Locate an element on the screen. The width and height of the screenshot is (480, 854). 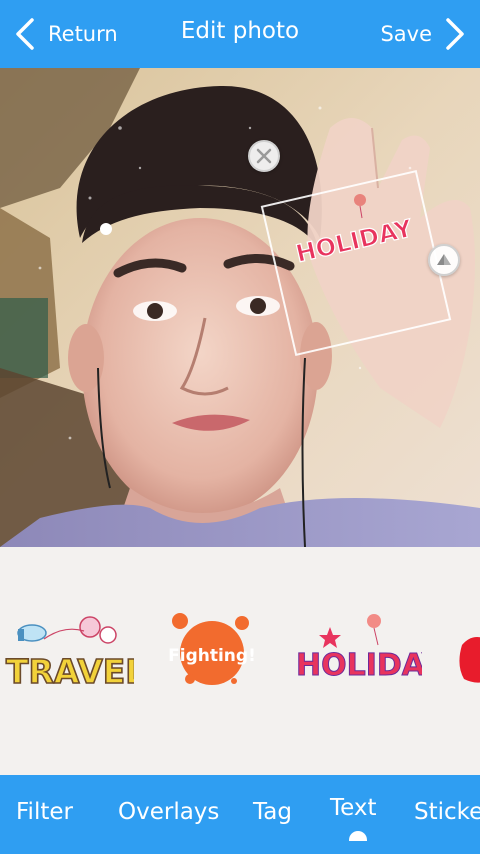
holiday-sticker-icon: HOLIDAY is located at coordinates (359, 649).